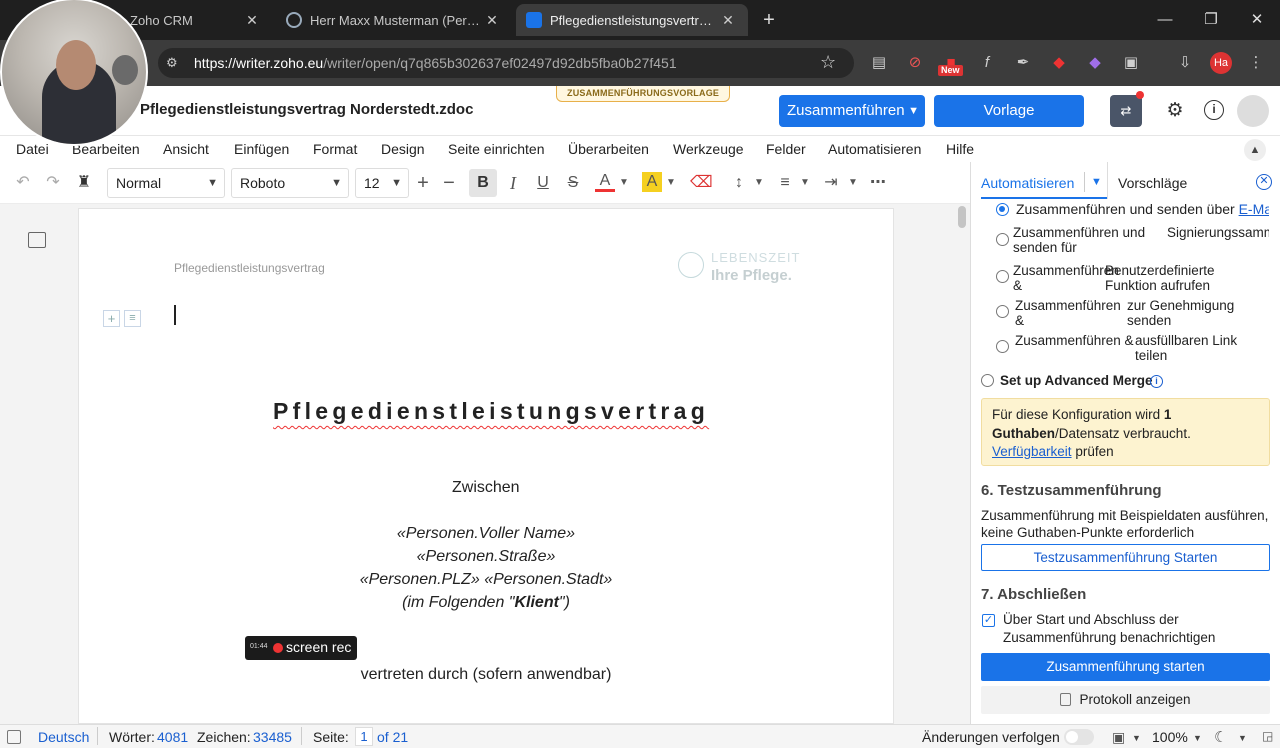 This screenshot has height=748, width=1280. Describe the element at coordinates (290, 183) in the screenshot. I see `font-family-select: Roboto ▼` at that location.